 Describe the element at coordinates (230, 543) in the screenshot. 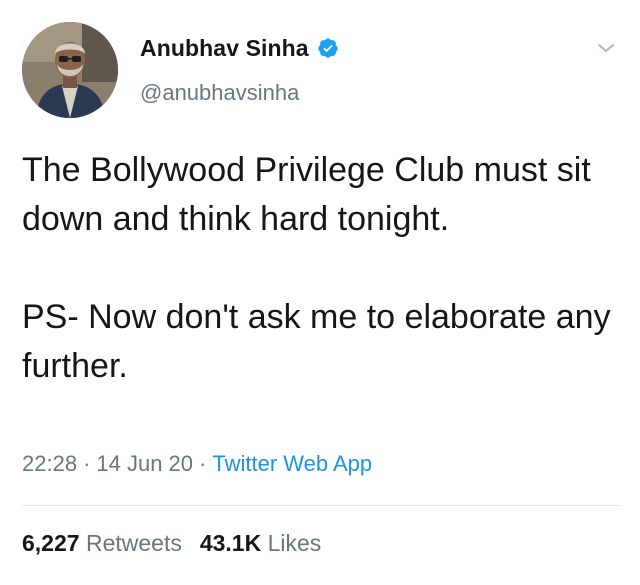

I see `likes-count: 43.1K` at that location.